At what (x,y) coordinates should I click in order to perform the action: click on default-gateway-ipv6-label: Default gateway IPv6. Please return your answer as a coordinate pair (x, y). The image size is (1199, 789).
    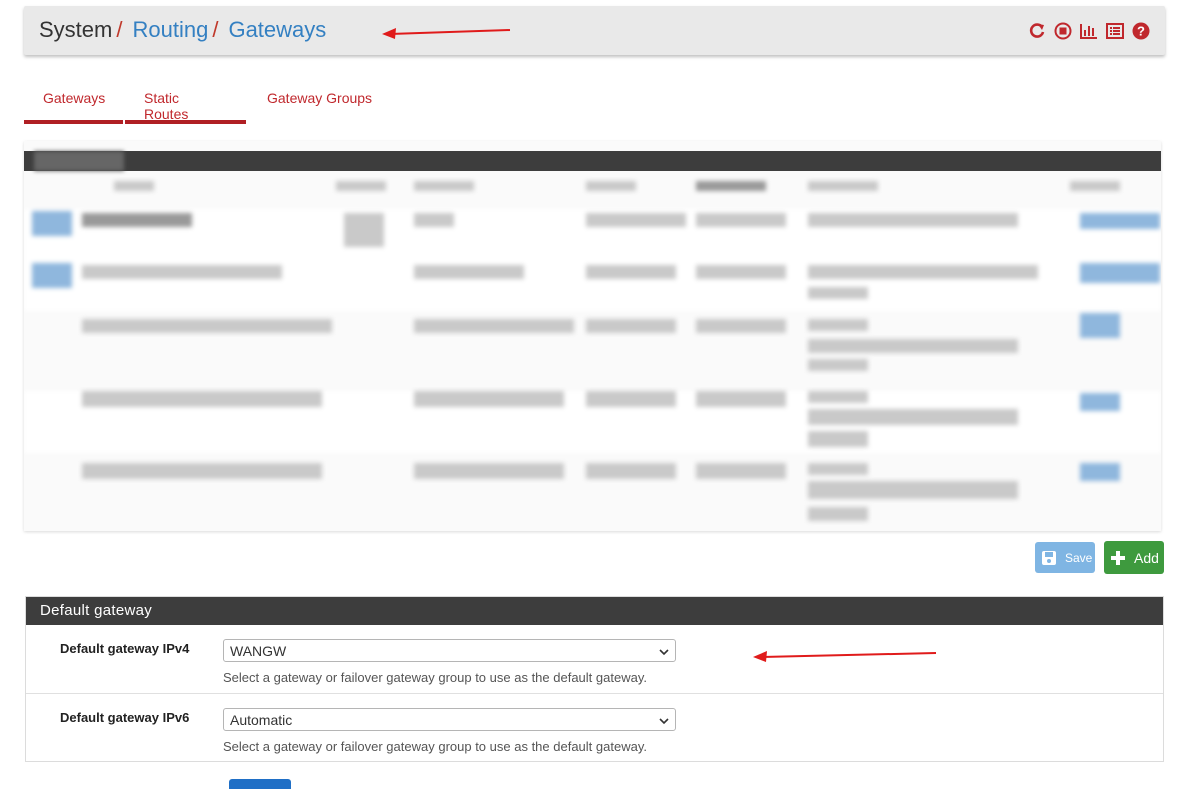
    Looking at the image, I should click on (125, 717).